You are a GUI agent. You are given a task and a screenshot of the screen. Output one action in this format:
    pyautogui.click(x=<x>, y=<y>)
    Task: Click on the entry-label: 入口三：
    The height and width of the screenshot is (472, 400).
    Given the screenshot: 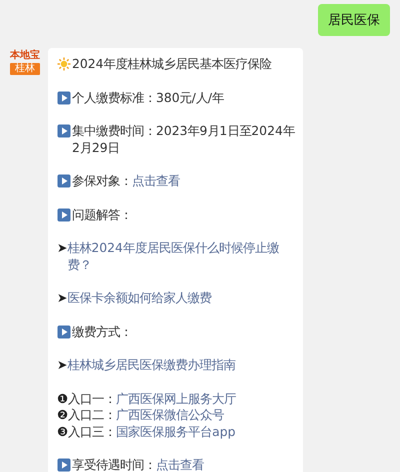 What is the action you would take?
    pyautogui.click(x=92, y=431)
    